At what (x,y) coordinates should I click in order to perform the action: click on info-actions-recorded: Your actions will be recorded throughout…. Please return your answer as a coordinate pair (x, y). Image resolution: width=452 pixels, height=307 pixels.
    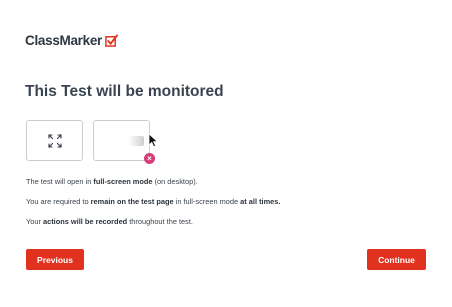
    Looking at the image, I should click on (109, 221).